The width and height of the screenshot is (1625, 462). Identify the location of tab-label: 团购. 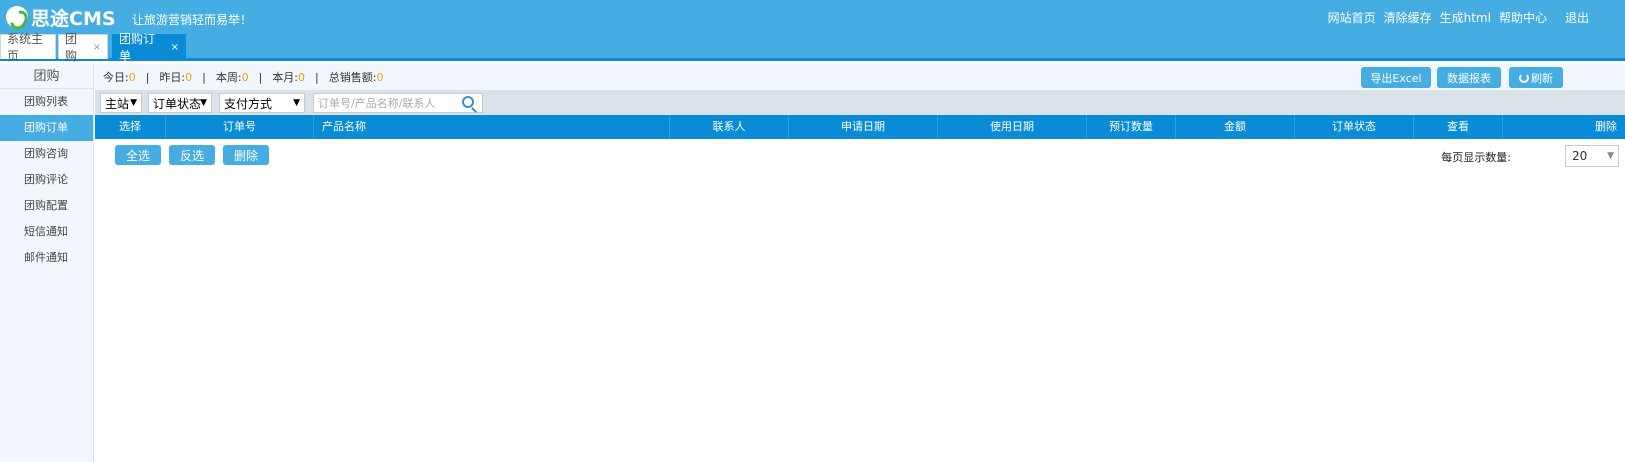
(71, 47).